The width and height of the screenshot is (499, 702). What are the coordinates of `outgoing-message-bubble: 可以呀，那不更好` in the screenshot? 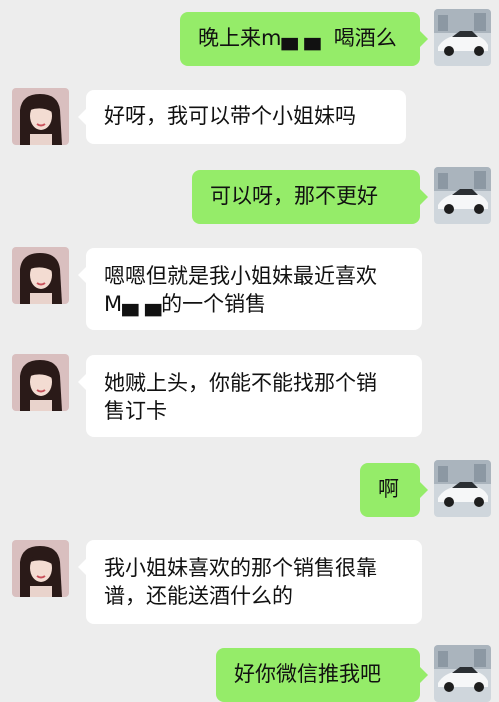 It's located at (310, 197).